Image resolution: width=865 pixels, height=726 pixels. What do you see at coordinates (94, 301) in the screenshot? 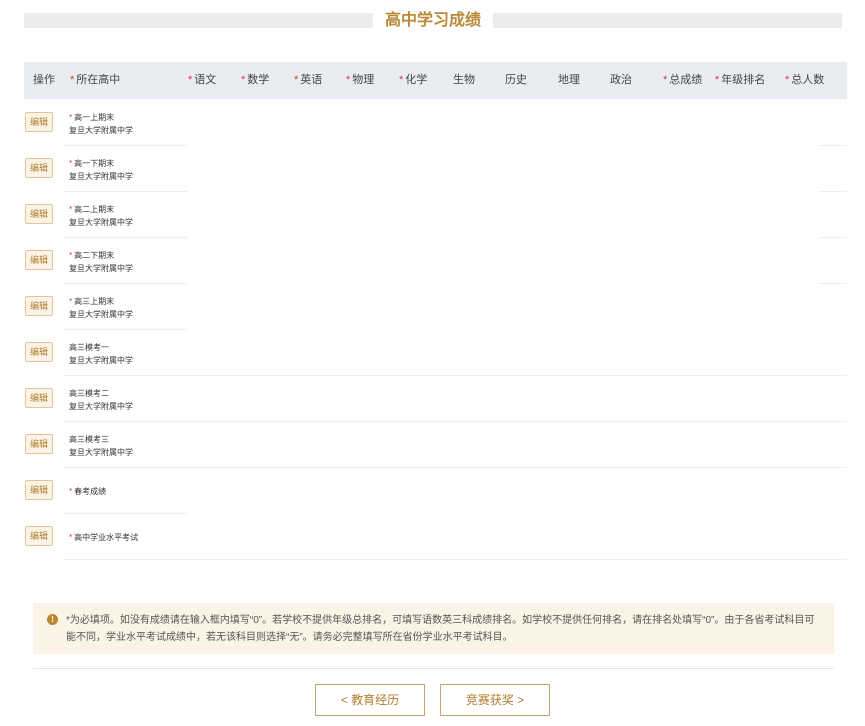
I see `exam-label: 高三上期末` at bounding box center [94, 301].